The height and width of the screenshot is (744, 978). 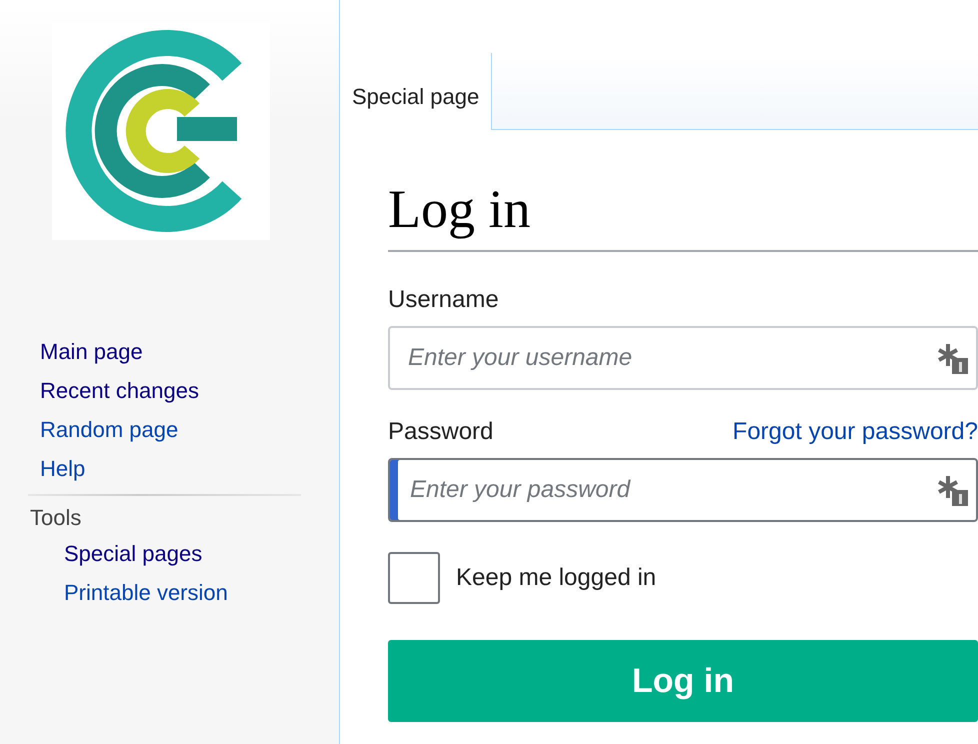 What do you see at coordinates (109, 429) in the screenshot?
I see `sidebar-link: Random page` at bounding box center [109, 429].